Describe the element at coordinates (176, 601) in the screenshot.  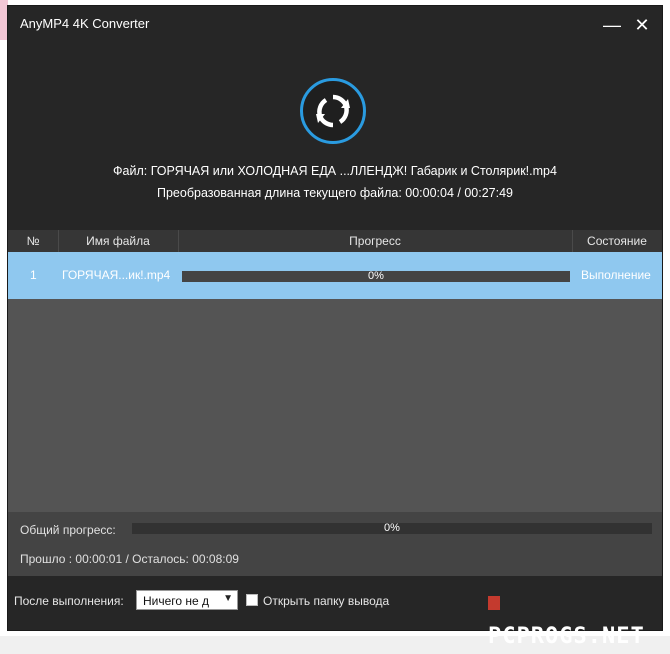
I see `after-completion-value: Ничего не д` at that location.